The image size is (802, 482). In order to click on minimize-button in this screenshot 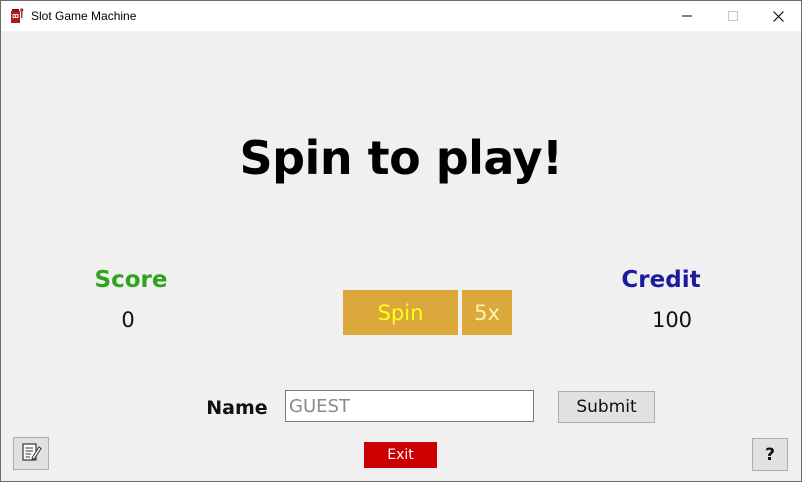, I will do `click(687, 16)`.